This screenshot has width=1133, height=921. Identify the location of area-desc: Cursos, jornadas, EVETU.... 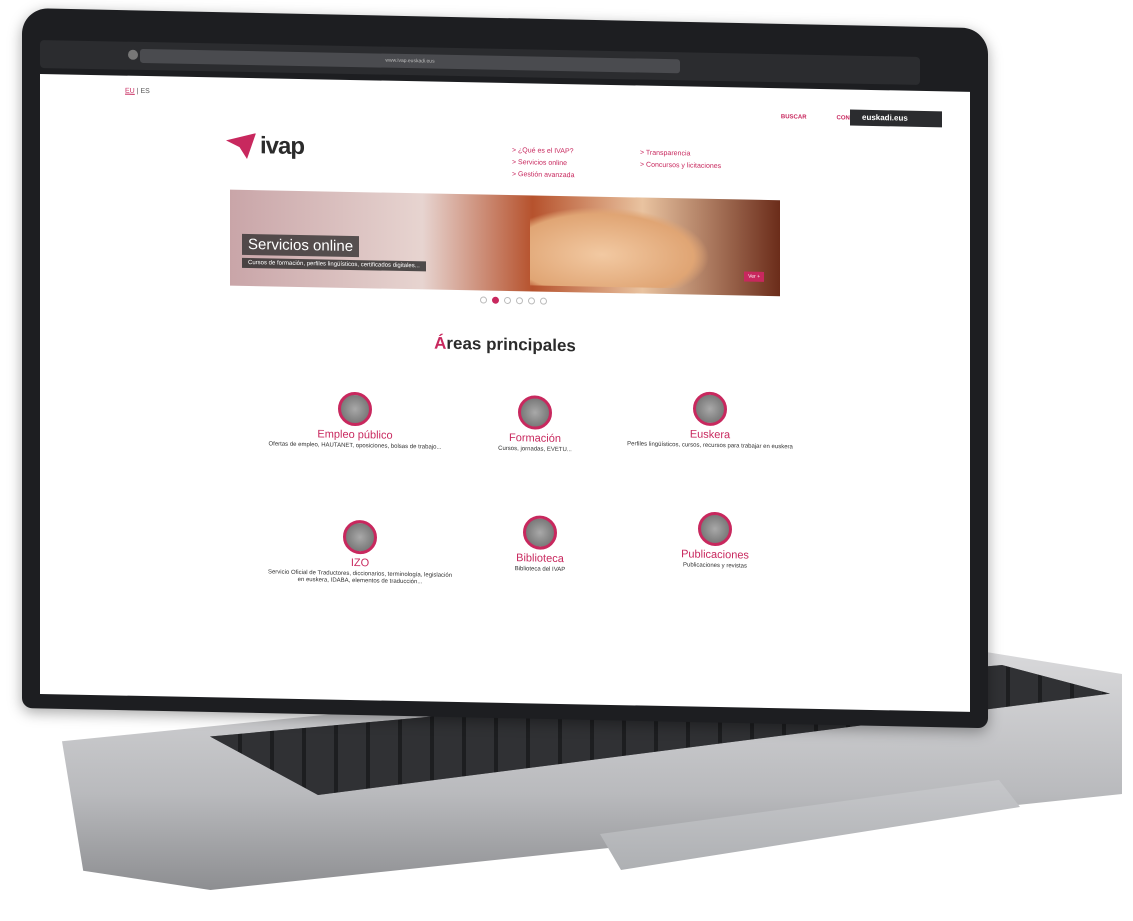
(535, 449).